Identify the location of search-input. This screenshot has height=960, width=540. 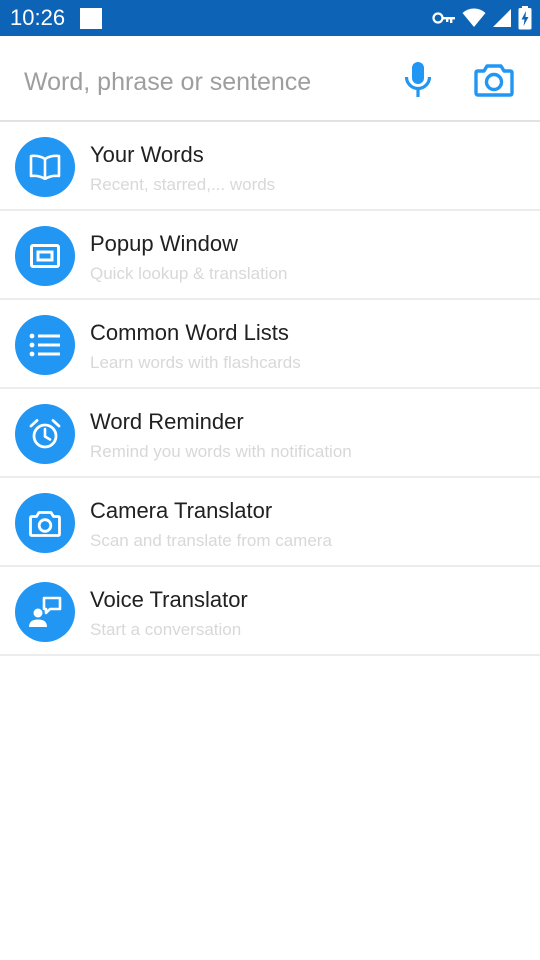
(199, 82).